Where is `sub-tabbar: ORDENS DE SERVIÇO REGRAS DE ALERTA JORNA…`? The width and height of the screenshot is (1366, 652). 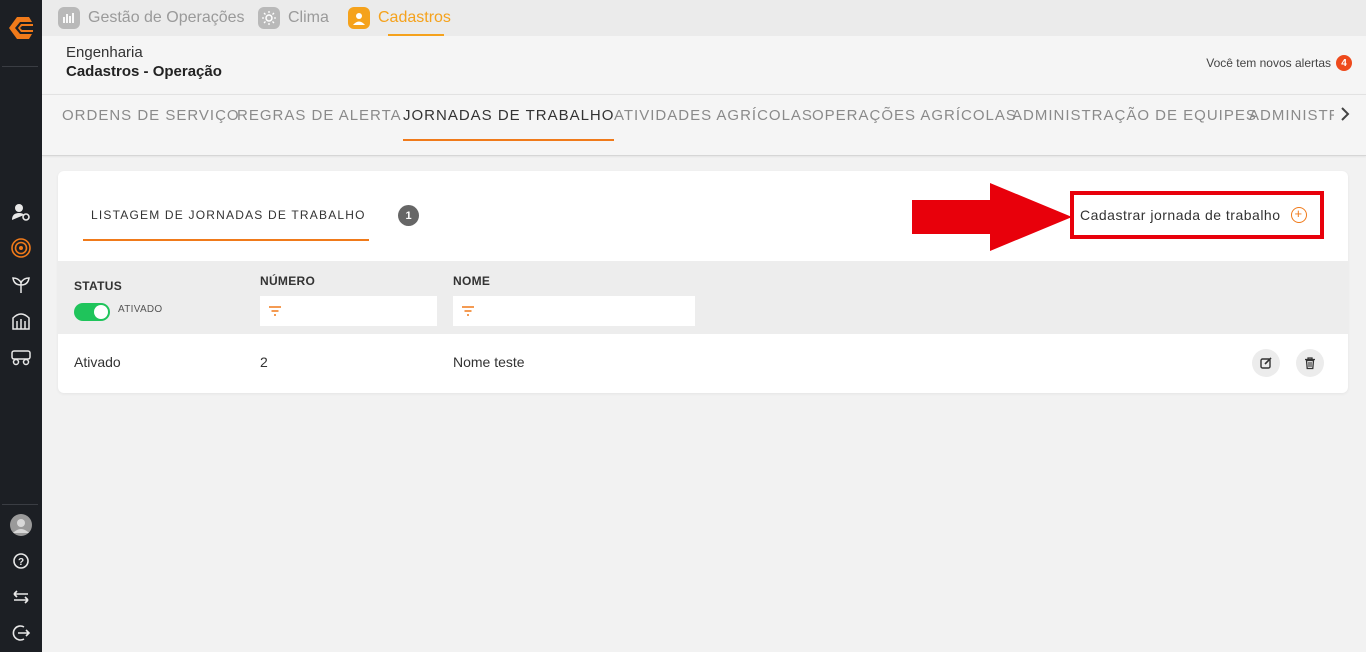 sub-tabbar: ORDENS DE SERVIÇO REGRAS DE ALERTA JORNA… is located at coordinates (704, 125).